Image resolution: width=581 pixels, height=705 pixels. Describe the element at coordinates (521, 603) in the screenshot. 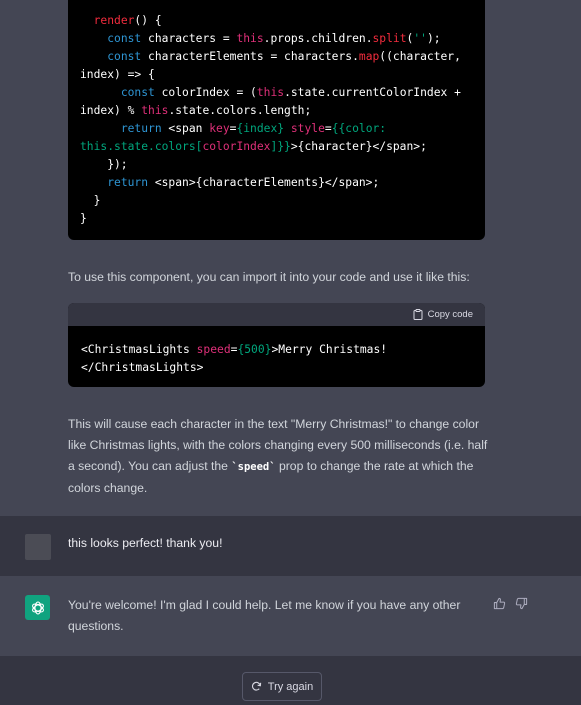

I see `thumbs-down-icon` at that location.